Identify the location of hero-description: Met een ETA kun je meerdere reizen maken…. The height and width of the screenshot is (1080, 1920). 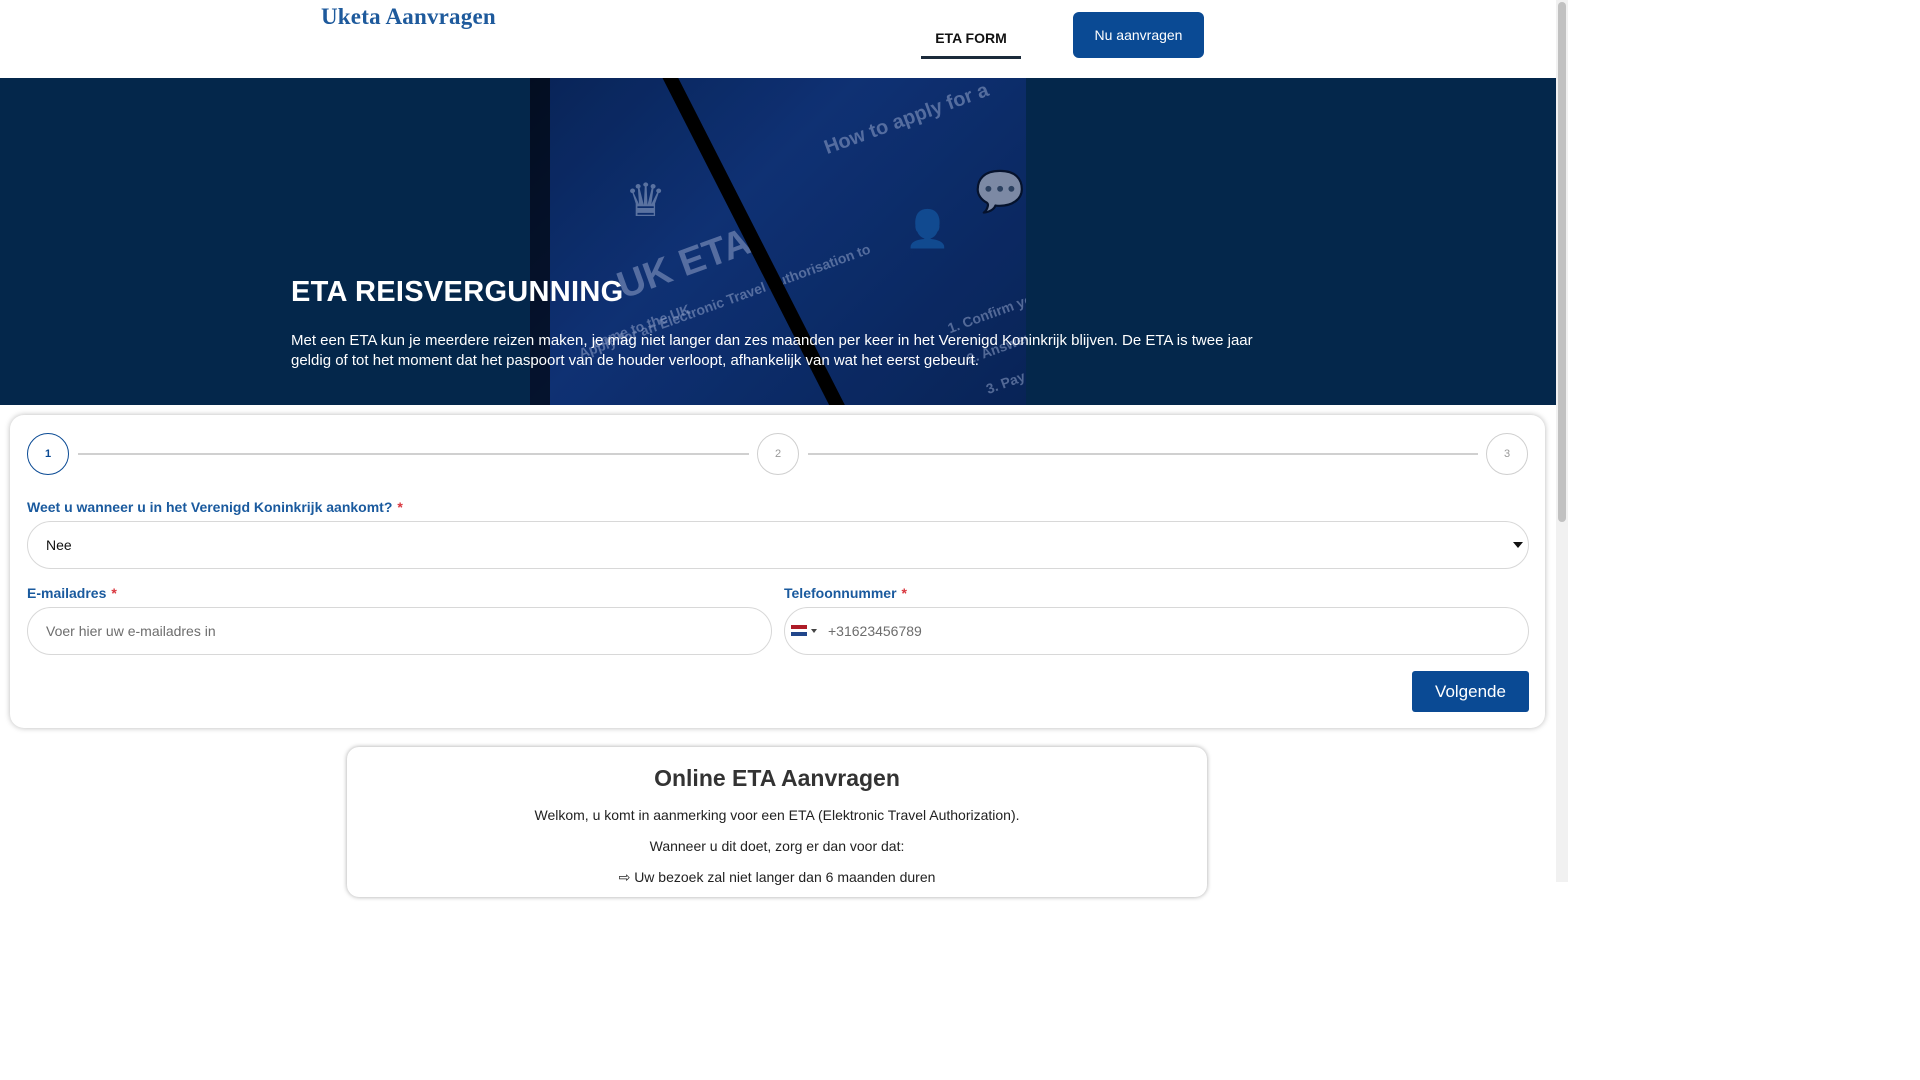
(772, 350).